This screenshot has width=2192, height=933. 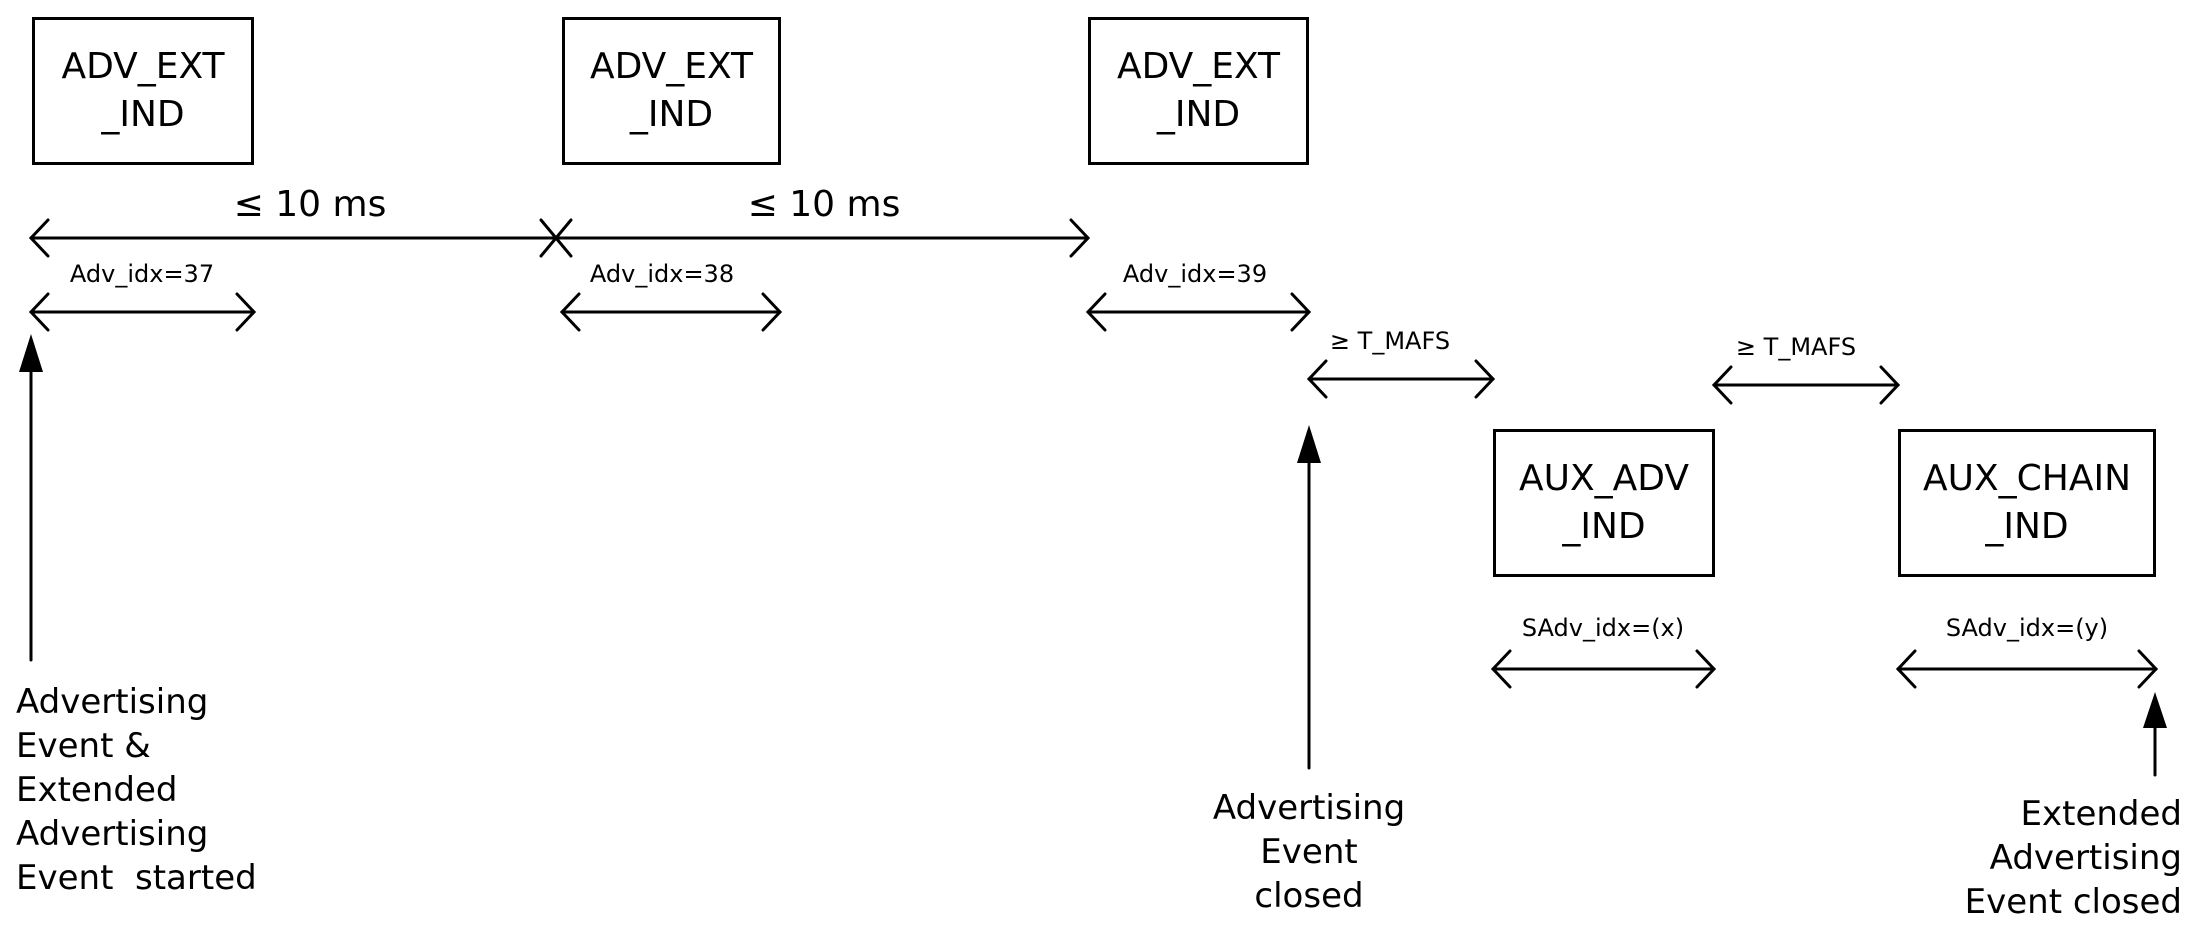 What do you see at coordinates (671, 91) in the screenshot?
I see `packet-box-adv-ext-ind-2: ADV_EXT _IND` at bounding box center [671, 91].